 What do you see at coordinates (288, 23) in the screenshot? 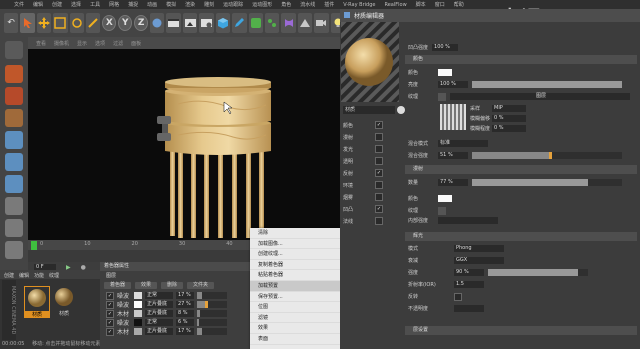
I see `deformer-icon` at bounding box center [288, 23].